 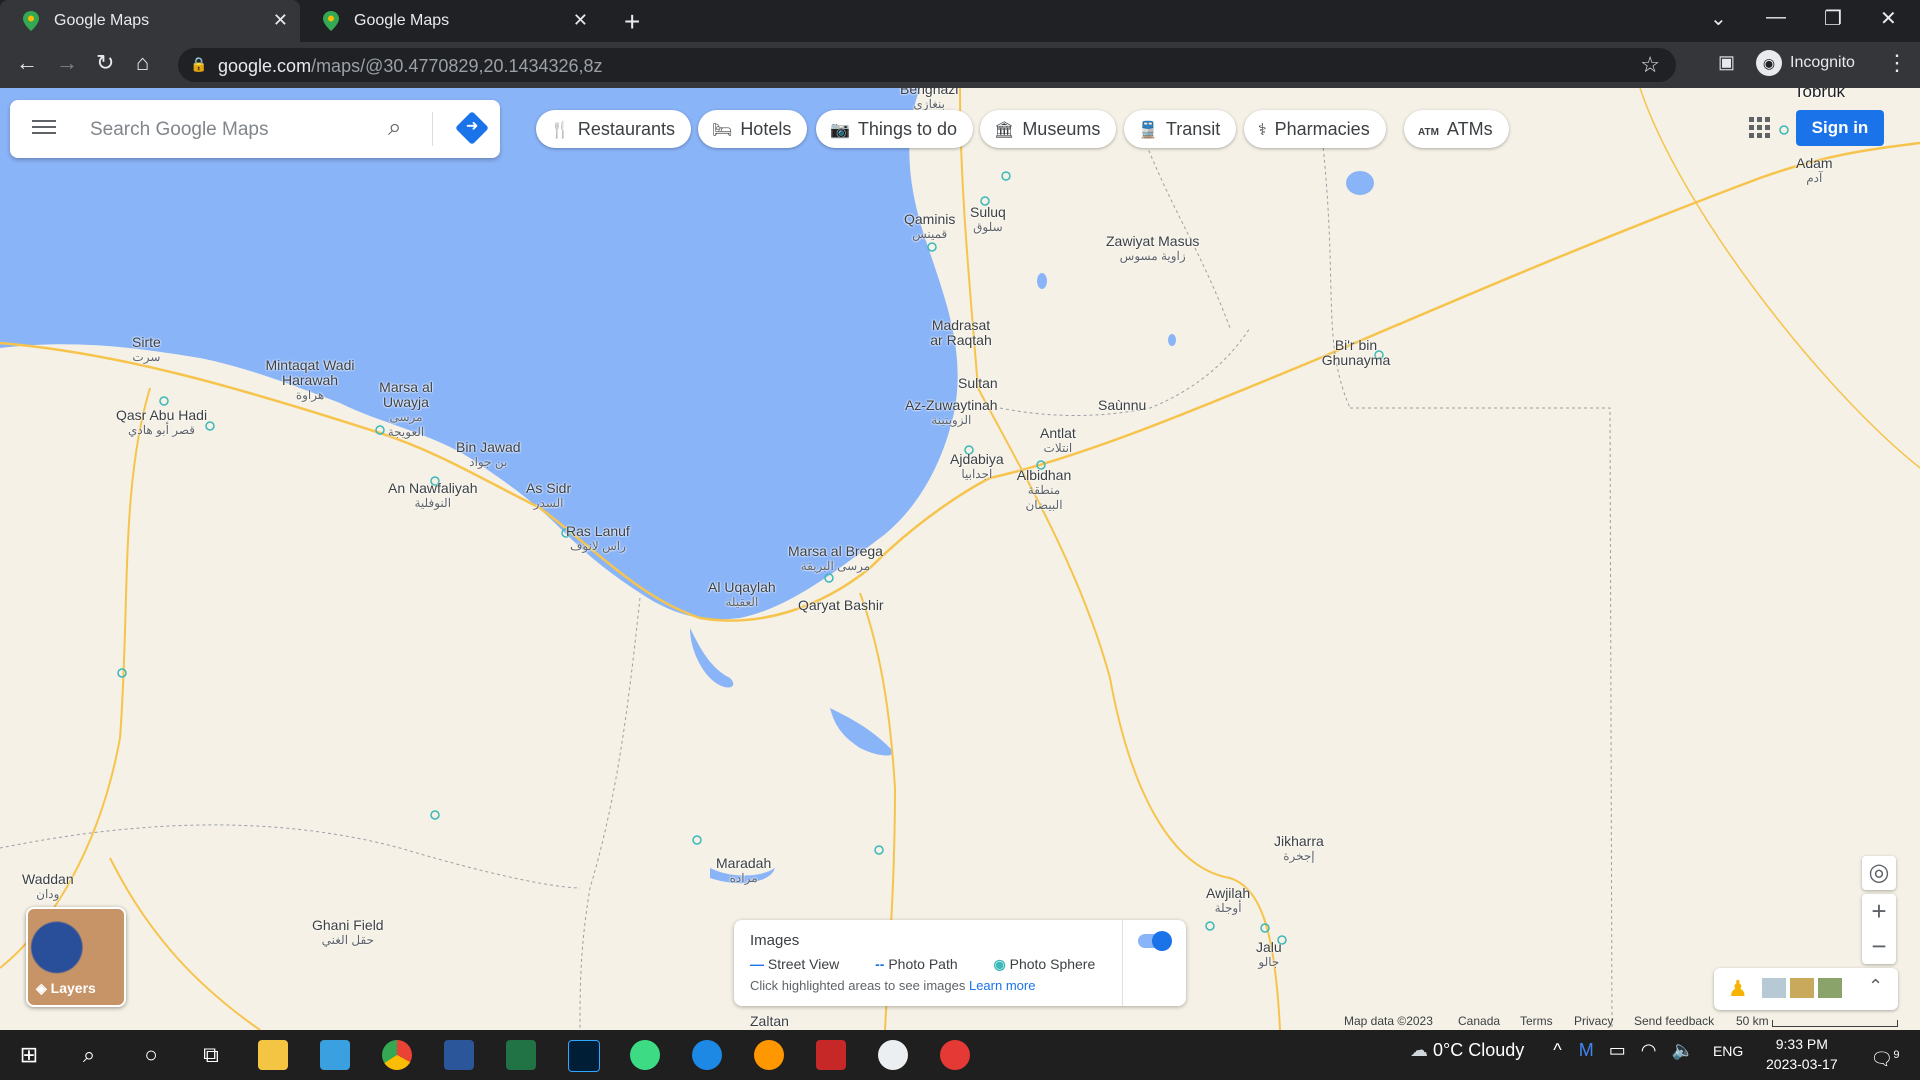 I want to click on word-icon, so click(x=459, y=1055).